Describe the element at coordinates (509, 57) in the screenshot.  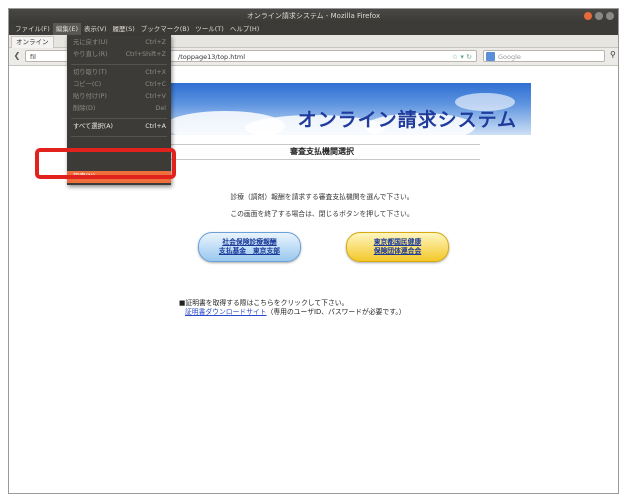
I see `search-placeholder: Google` at that location.